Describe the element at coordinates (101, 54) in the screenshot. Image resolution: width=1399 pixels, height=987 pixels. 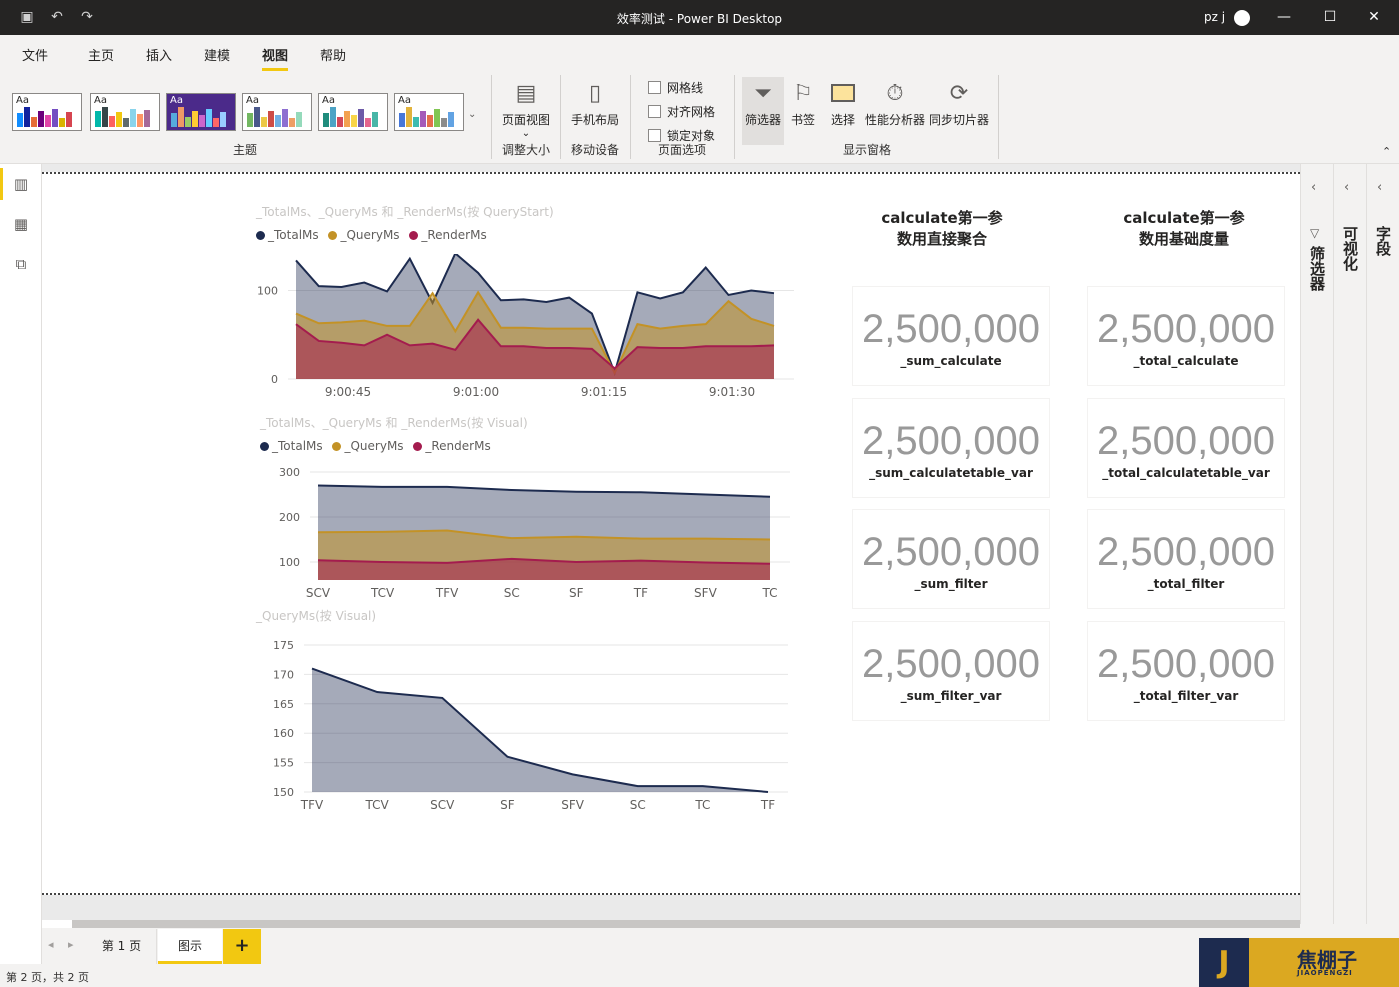
I see `menu-home: 主页` at that location.